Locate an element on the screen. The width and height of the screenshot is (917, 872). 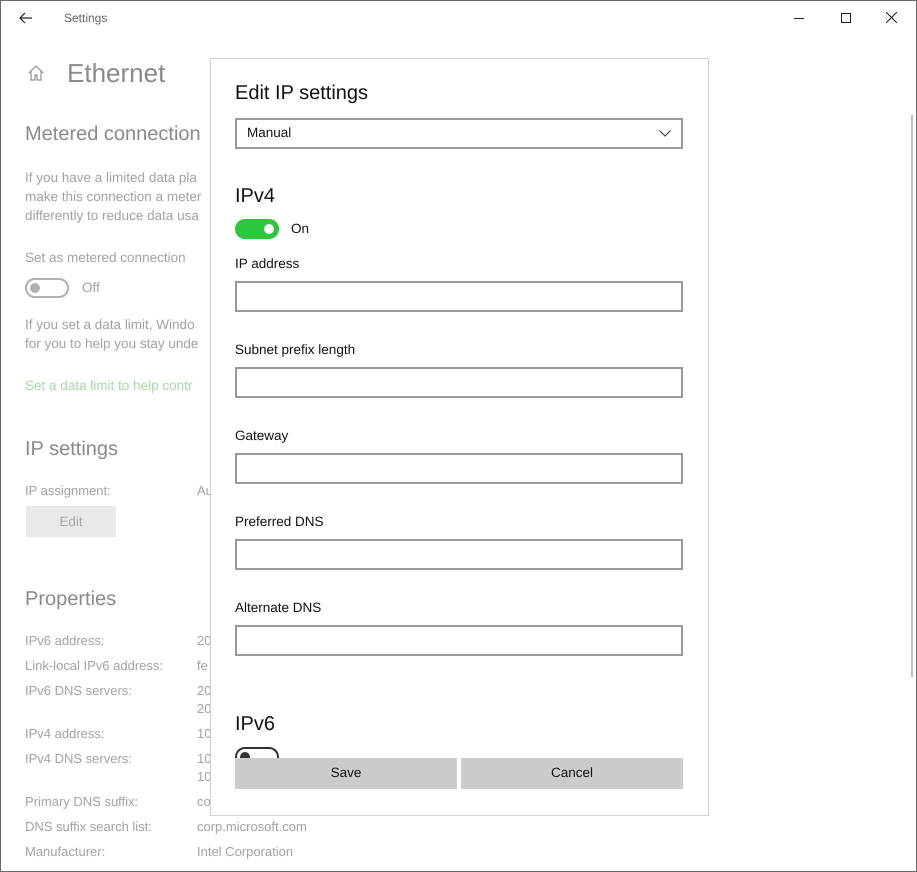
section-heading: IPv4 is located at coordinates (255, 196).